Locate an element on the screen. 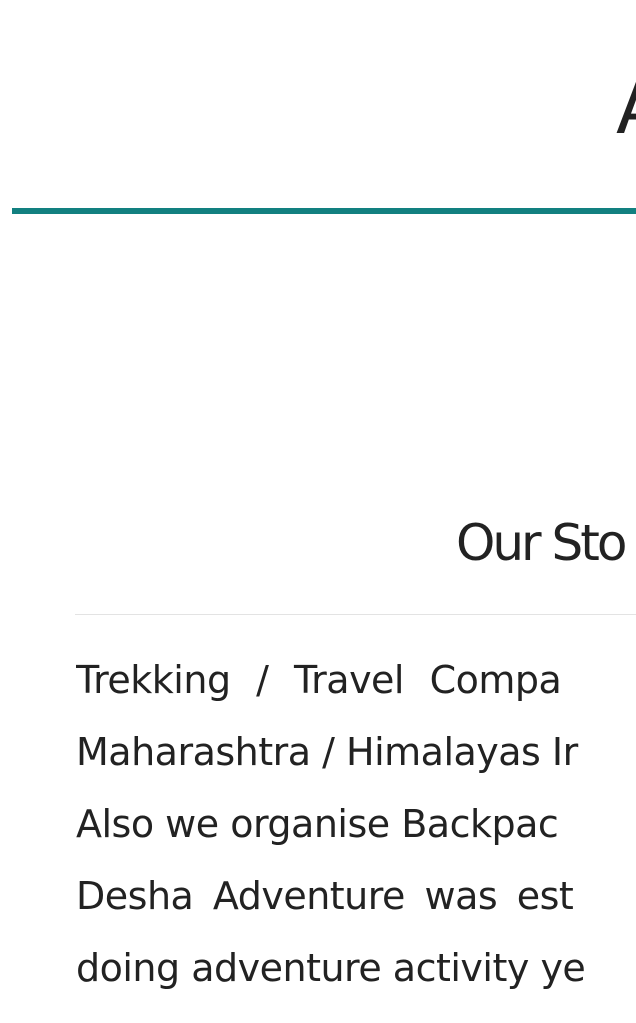 The image size is (636, 1023). story-line: Also we organise Backpac is located at coordinates (317, 824).